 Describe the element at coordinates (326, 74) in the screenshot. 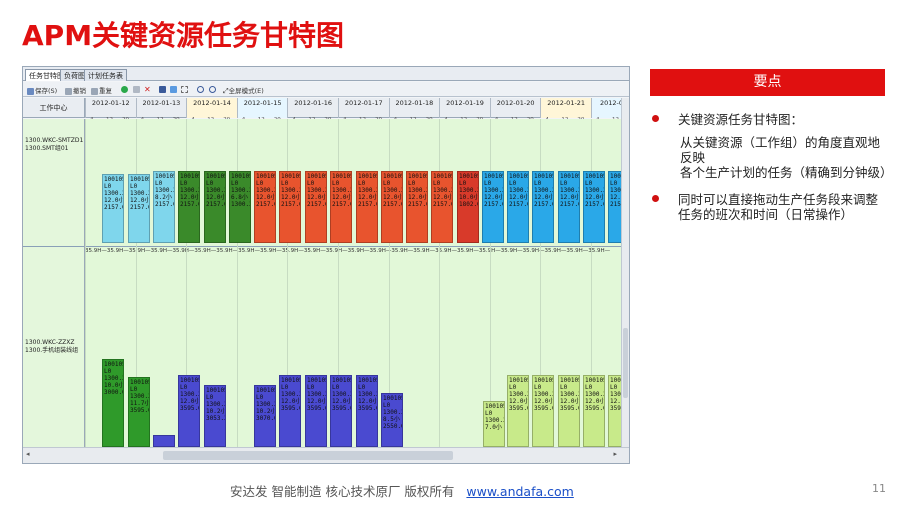

I see `tab-bar: 任务甘特图 负荷图 计划任务表` at that location.